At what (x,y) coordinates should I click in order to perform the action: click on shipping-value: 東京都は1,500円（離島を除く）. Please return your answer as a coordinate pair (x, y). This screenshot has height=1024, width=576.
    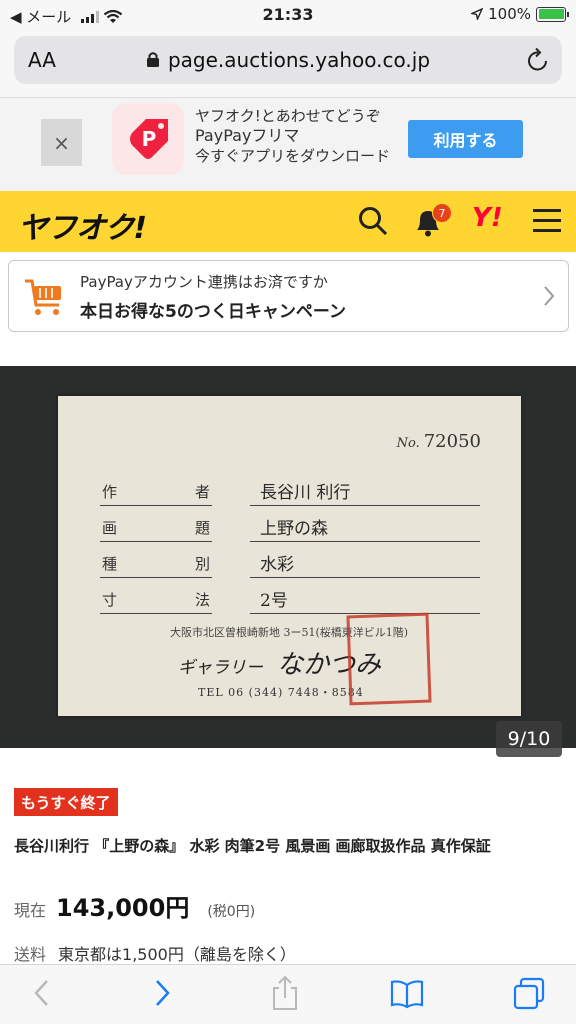
    Looking at the image, I should click on (177, 954).